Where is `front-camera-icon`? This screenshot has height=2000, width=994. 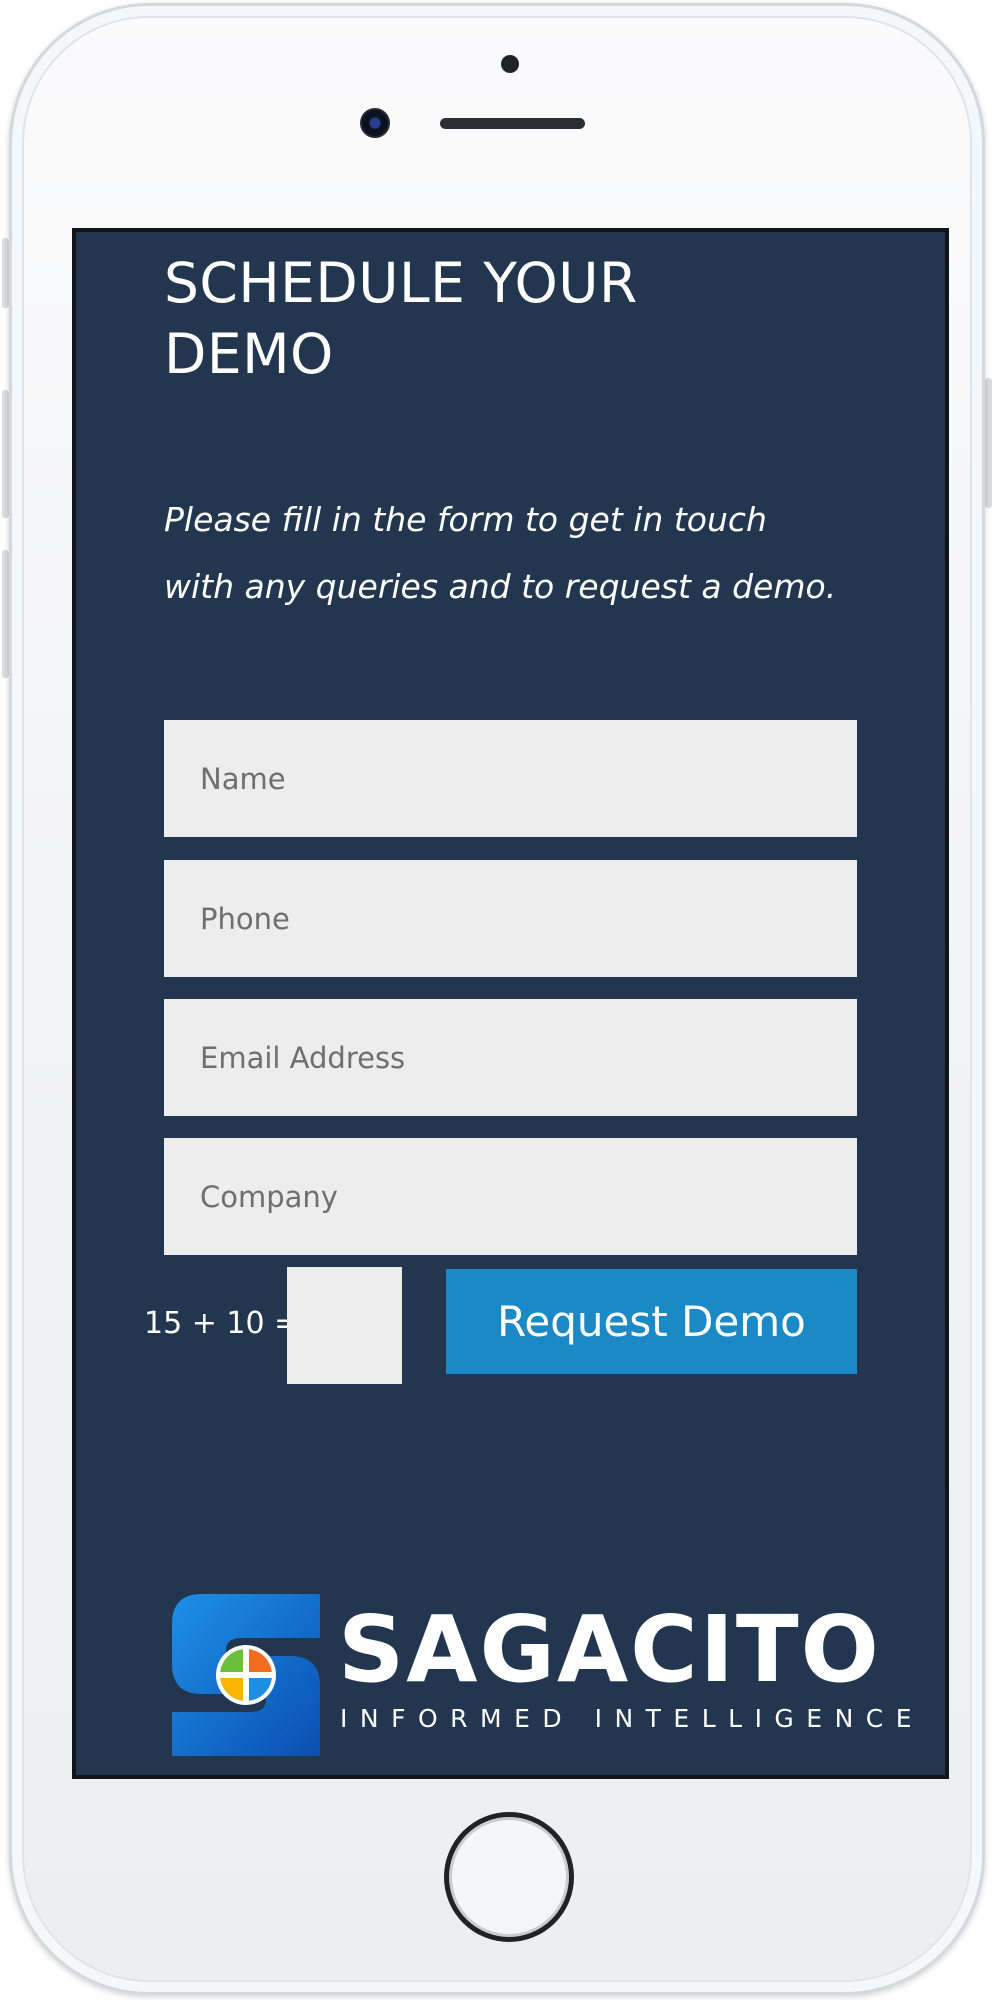 front-camera-icon is located at coordinates (375, 123).